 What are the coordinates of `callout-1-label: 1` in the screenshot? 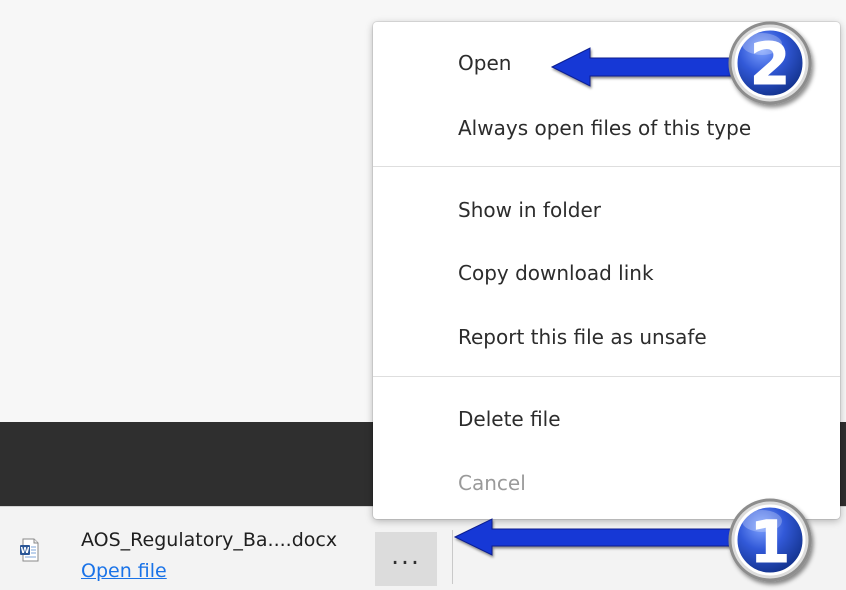 It's located at (770, 542).